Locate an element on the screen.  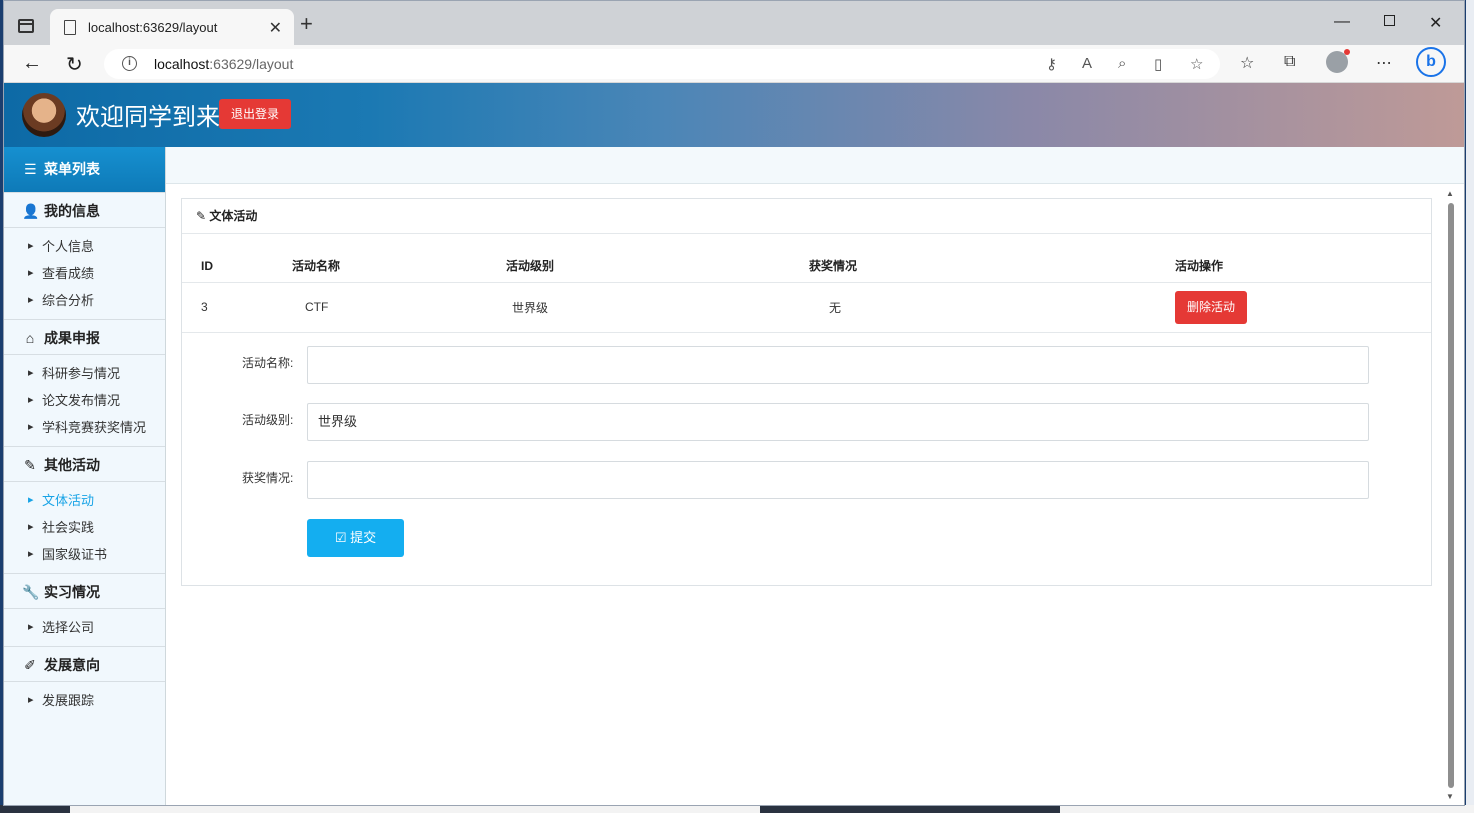
pencil-icon: ✐ is located at coordinates (30, 665).